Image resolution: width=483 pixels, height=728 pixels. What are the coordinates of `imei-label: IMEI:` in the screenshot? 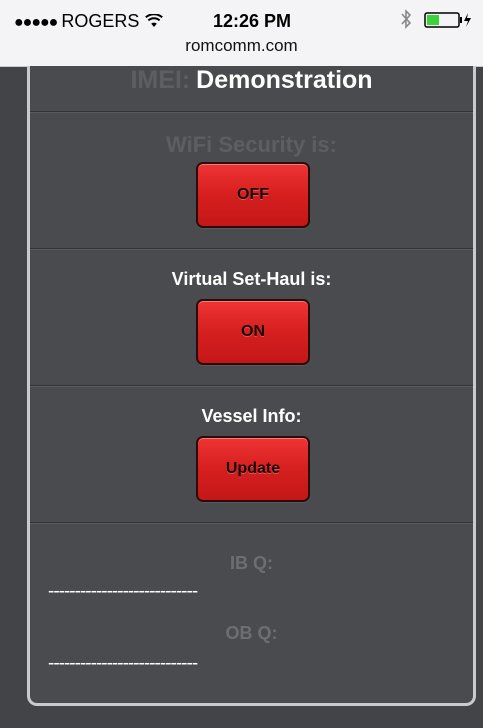 It's located at (160, 80).